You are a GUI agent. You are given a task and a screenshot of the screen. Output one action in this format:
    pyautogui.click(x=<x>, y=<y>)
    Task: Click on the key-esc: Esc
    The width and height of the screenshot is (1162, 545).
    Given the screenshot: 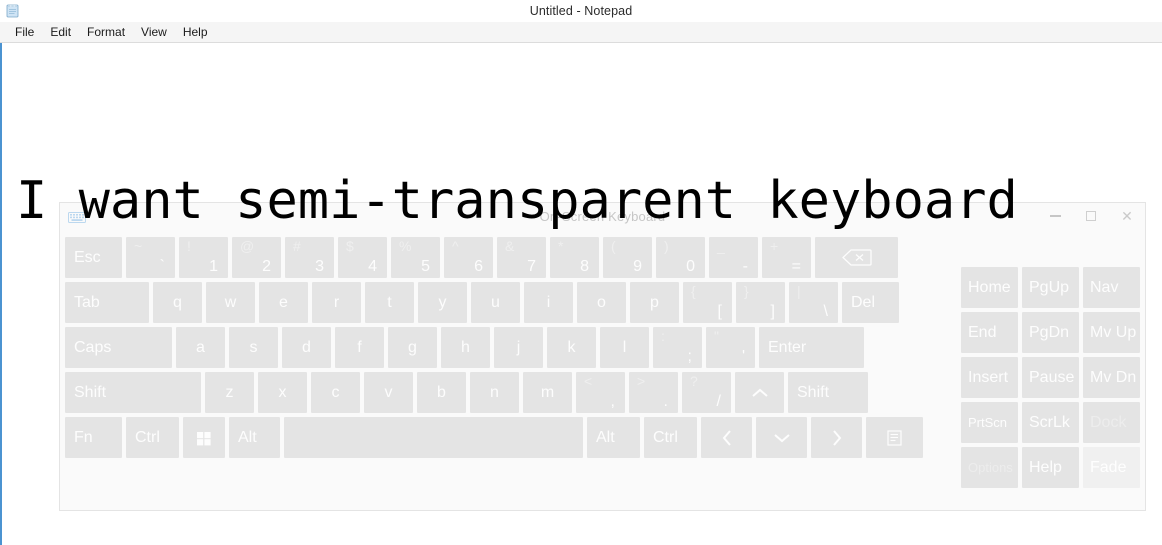 What is the action you would take?
    pyautogui.click(x=93, y=257)
    